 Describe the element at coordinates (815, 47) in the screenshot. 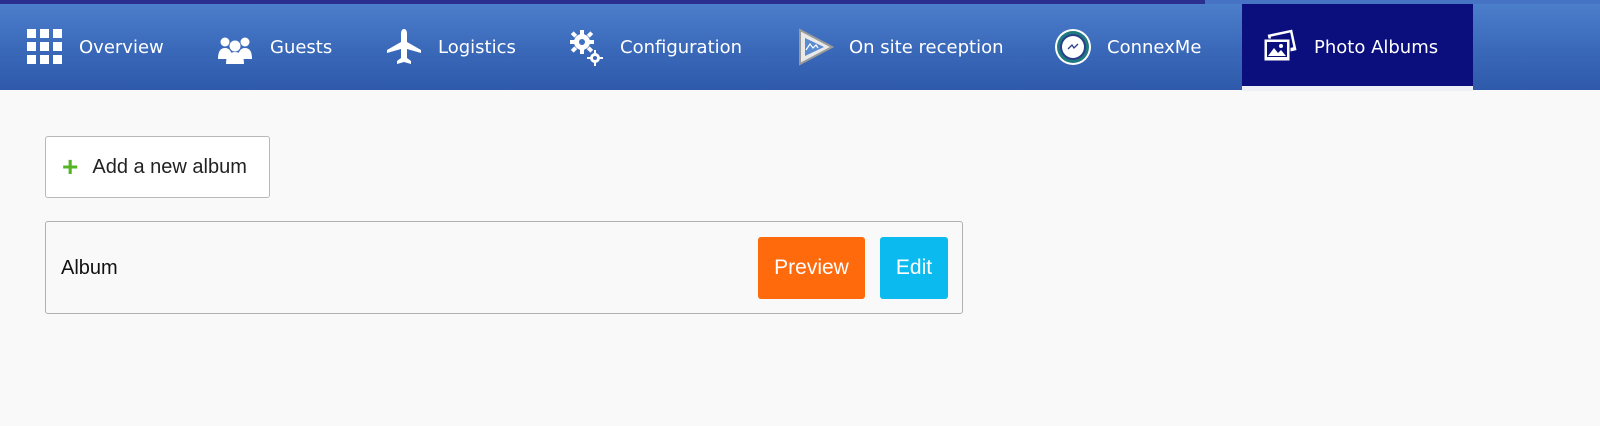

I see `play-triangle-icon` at that location.